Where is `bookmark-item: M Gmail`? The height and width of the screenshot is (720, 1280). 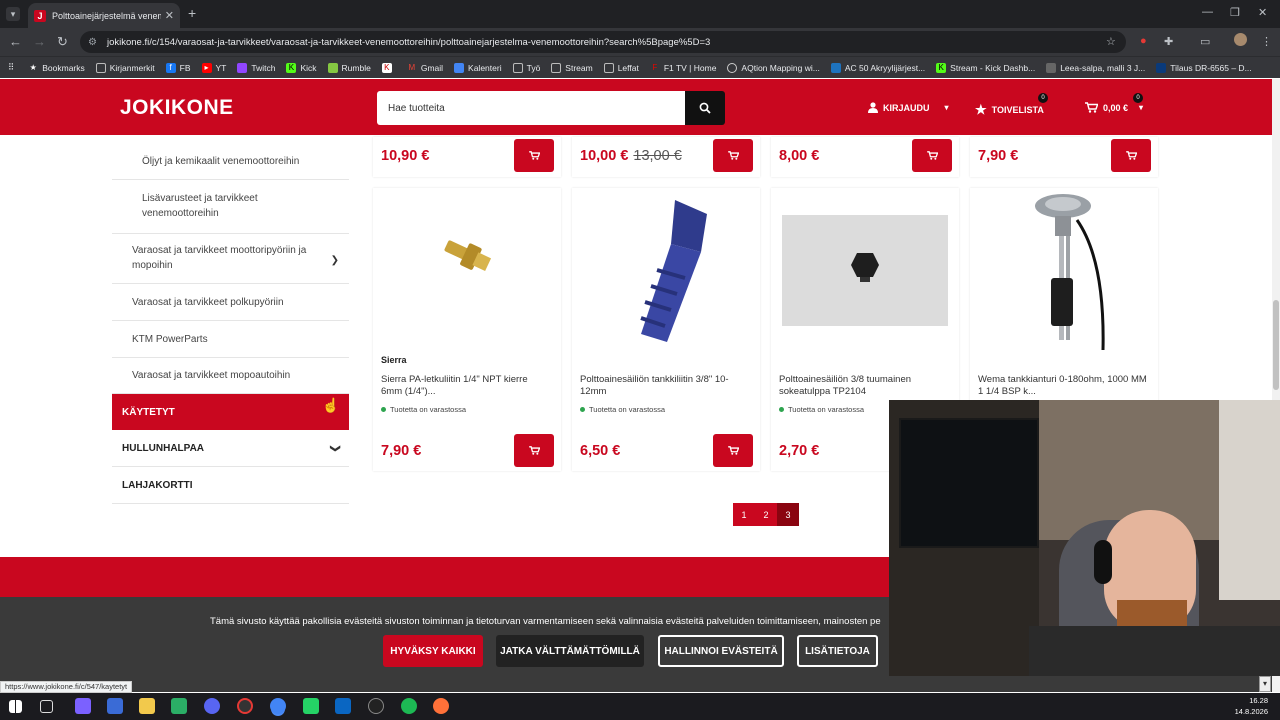 bookmark-item: M Gmail is located at coordinates (425, 68).